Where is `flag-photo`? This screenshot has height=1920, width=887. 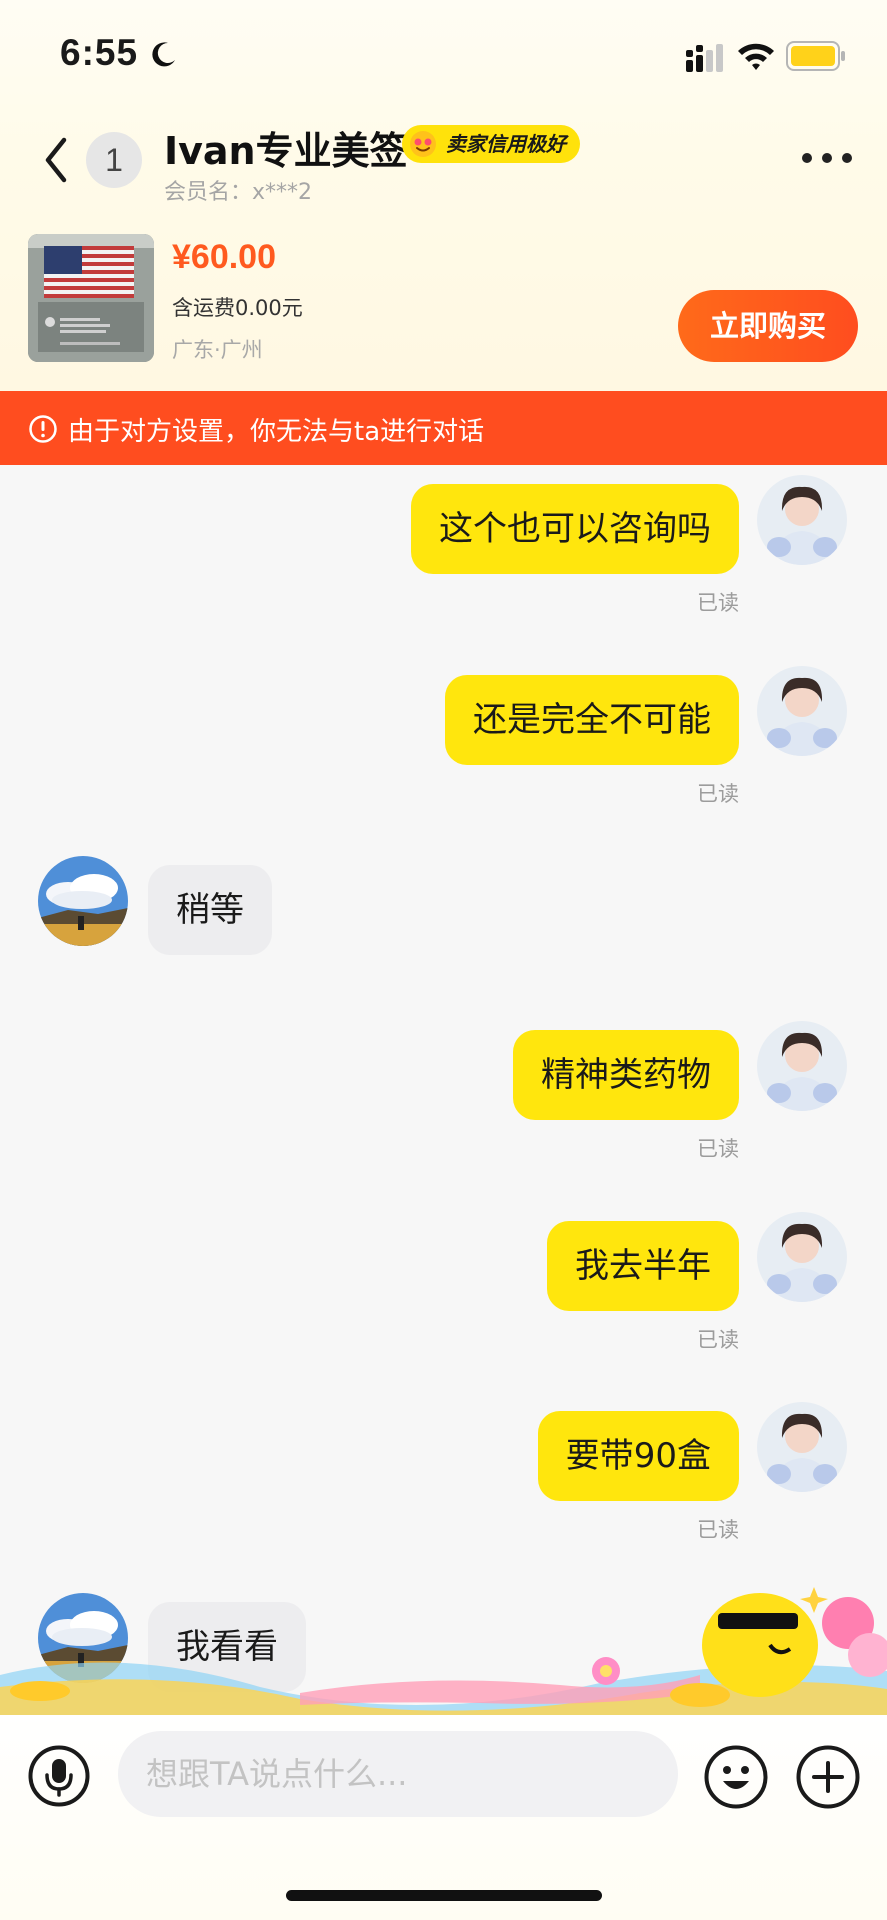
flag-photo is located at coordinates (91, 298).